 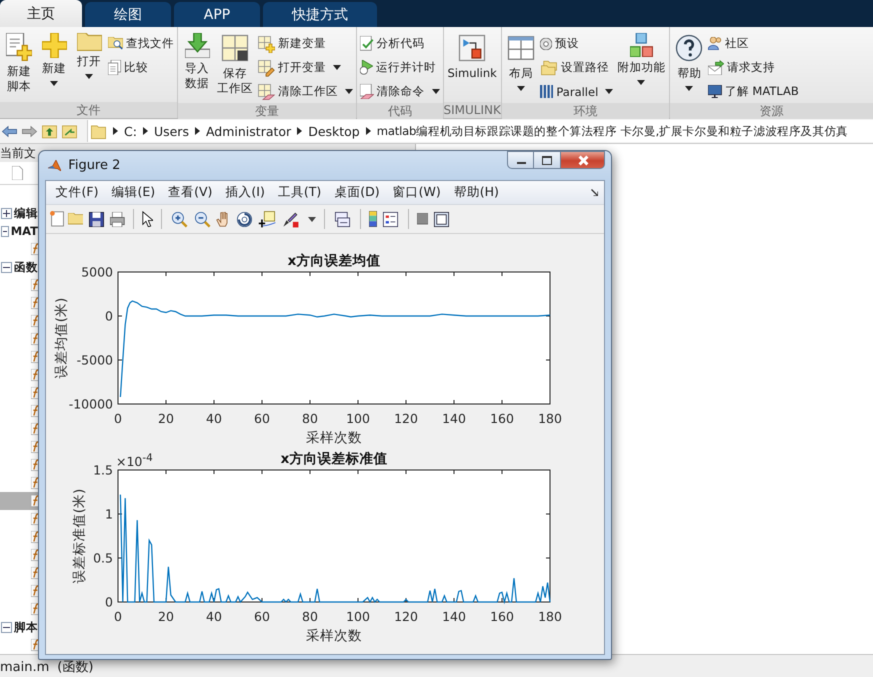 What do you see at coordinates (244, 219) in the screenshot?
I see `rotate-icon` at bounding box center [244, 219].